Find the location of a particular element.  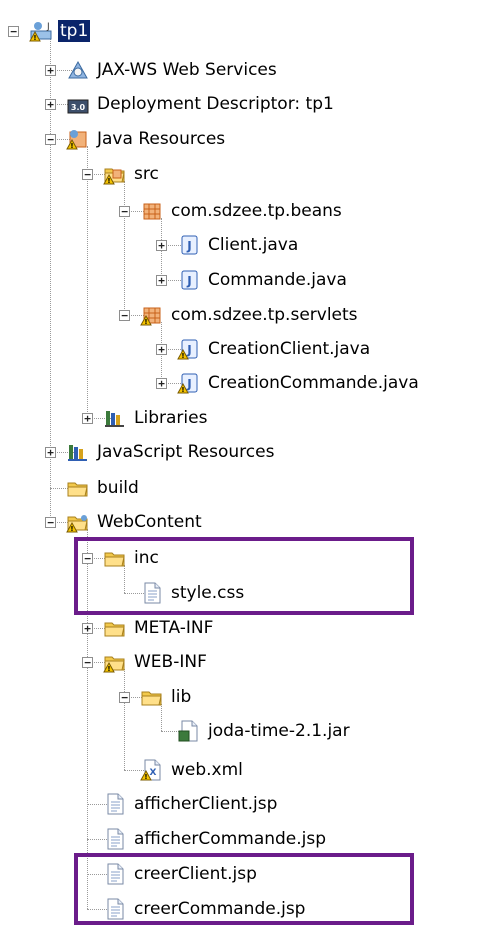

web-services-icon is located at coordinates (78, 70).